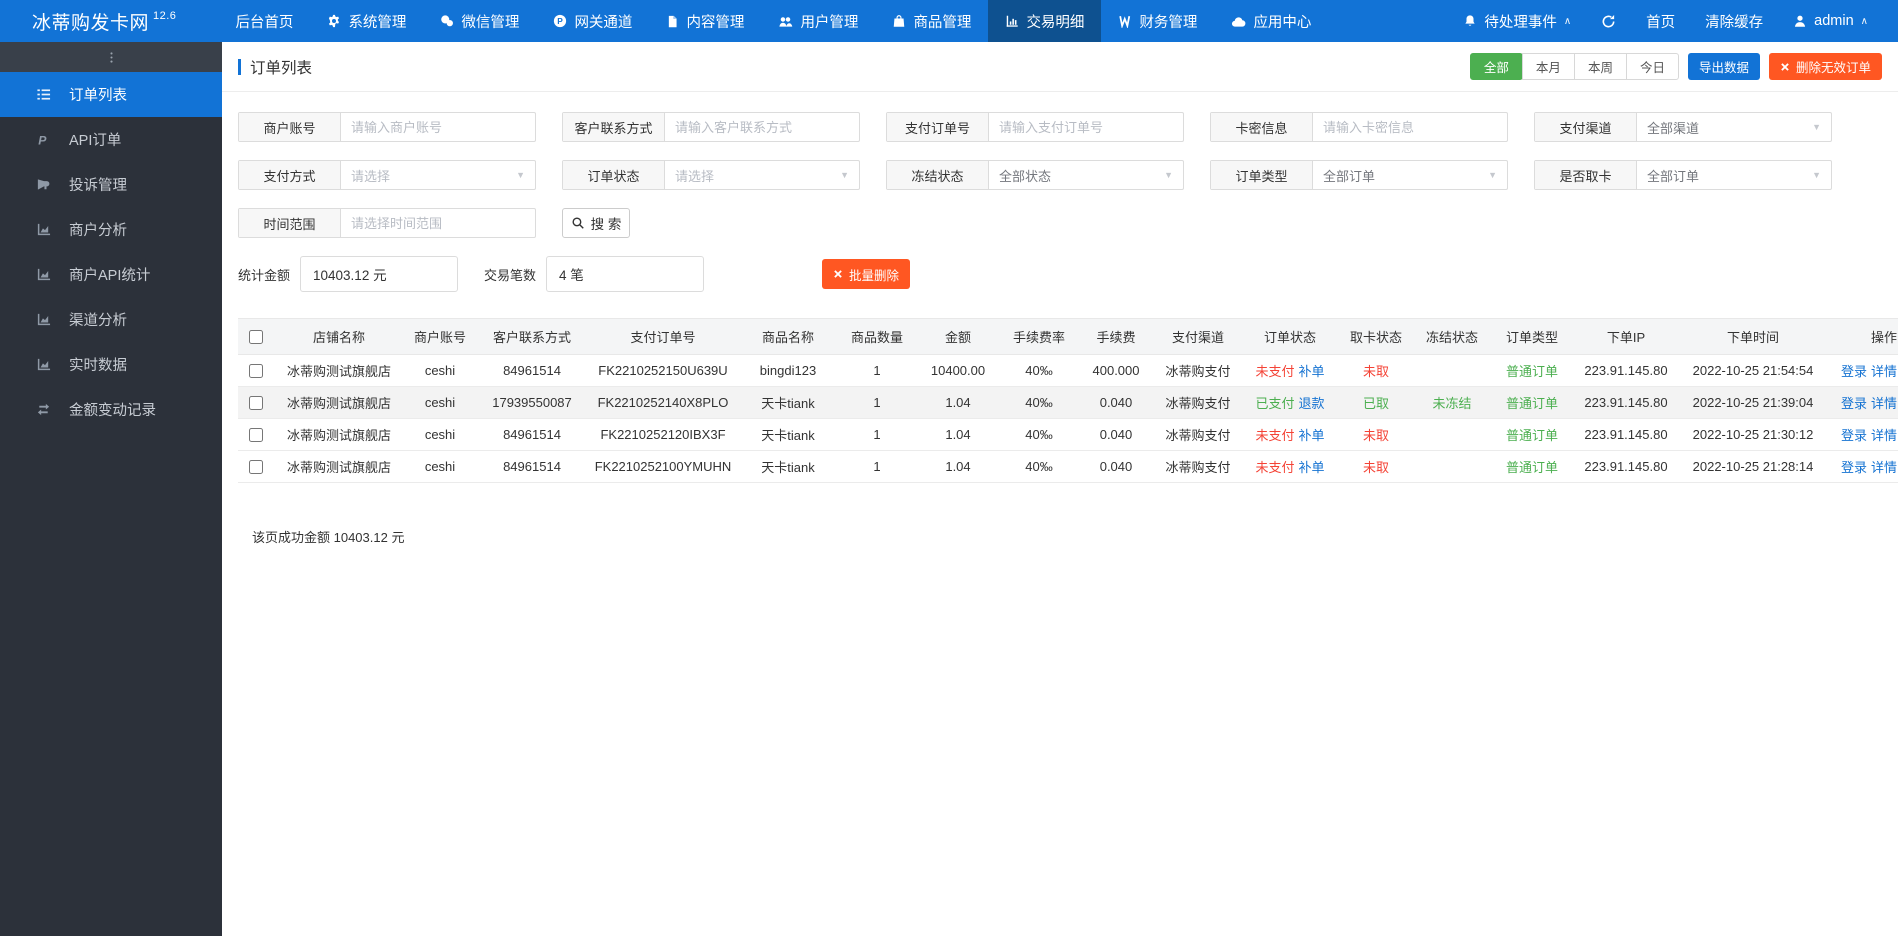 The image size is (1898, 936). What do you see at coordinates (1039, 402) in the screenshot?
I see `cell-text: 40‰` at bounding box center [1039, 402].